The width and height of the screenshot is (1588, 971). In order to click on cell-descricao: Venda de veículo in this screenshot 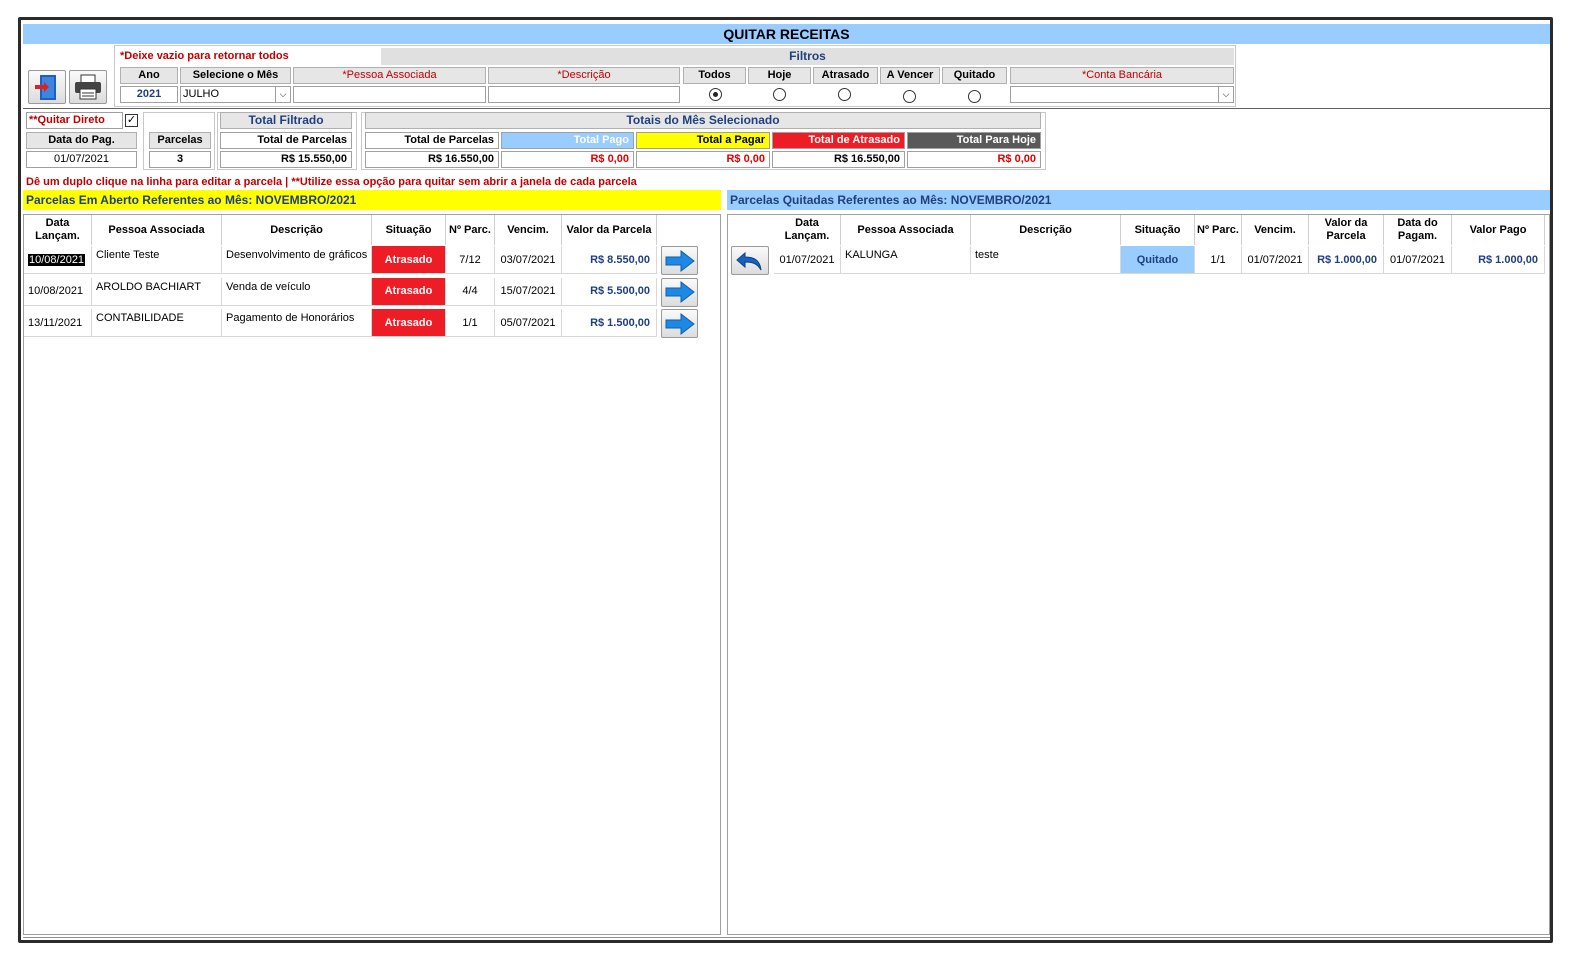, I will do `click(297, 291)`.